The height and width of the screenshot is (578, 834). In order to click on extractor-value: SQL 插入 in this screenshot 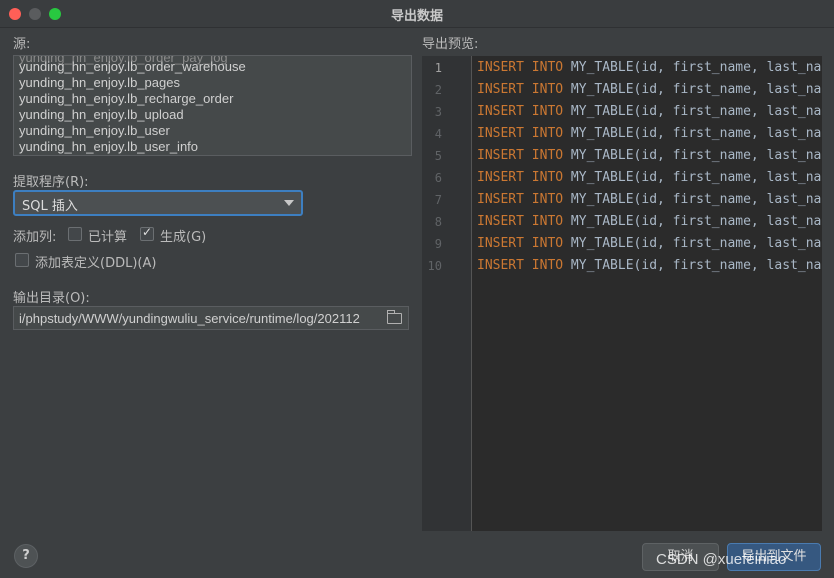, I will do `click(50, 206)`.